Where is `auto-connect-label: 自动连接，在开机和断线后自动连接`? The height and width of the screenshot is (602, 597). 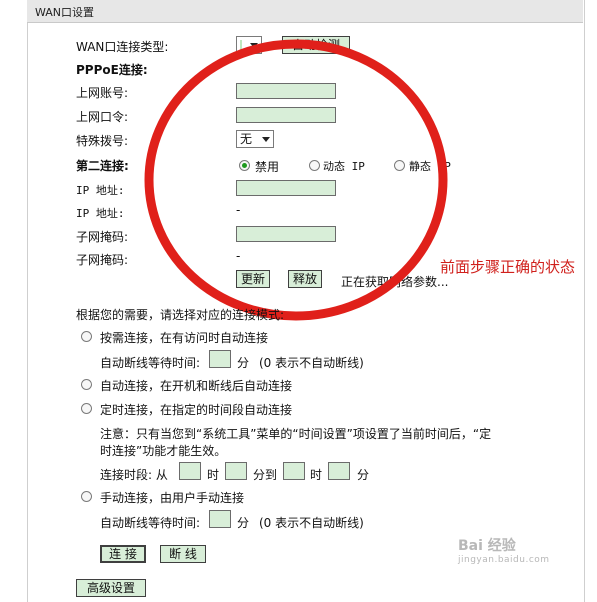 auto-connect-label: 自动连接，在开机和断线后自动连接 is located at coordinates (196, 386).